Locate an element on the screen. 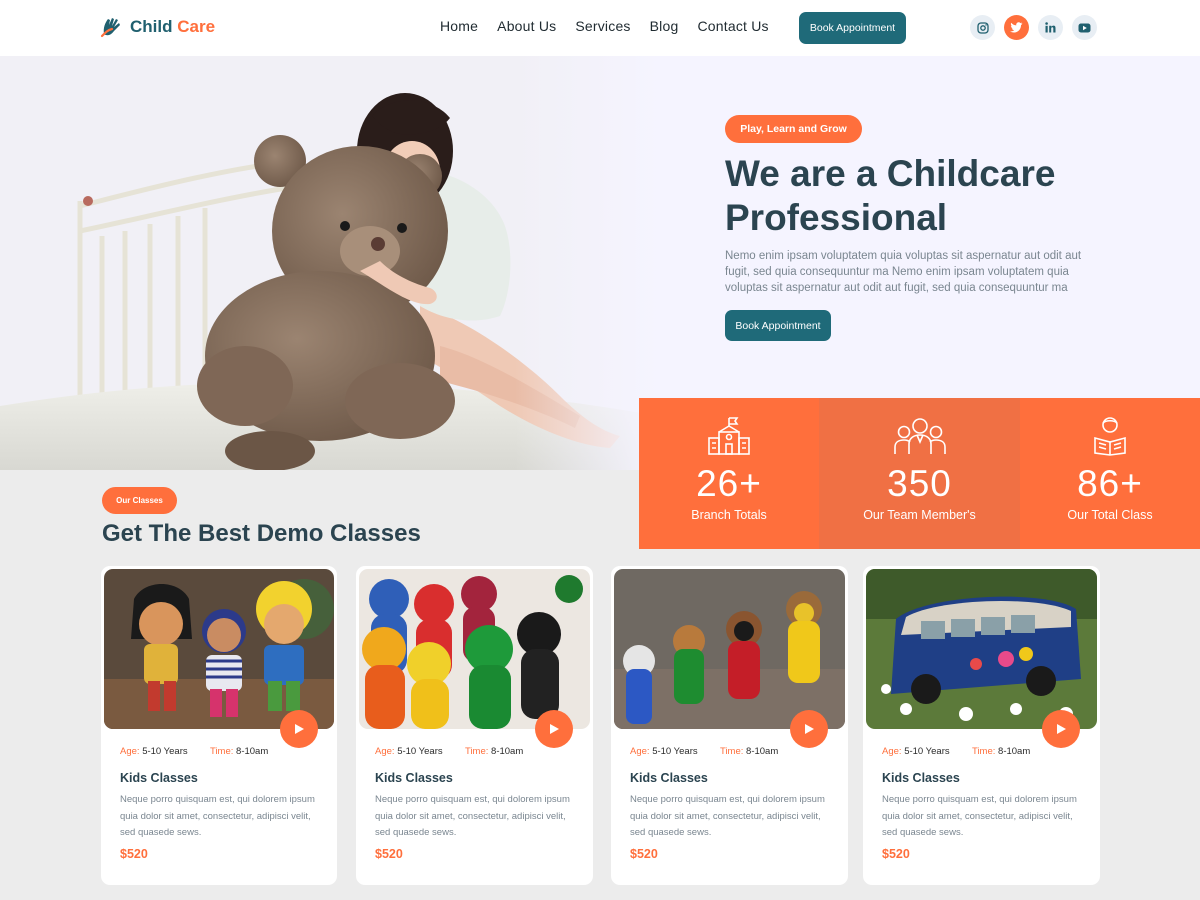 The height and width of the screenshot is (900, 1200). stat-team-members: 350 Our Team Member's is located at coordinates (919, 473).